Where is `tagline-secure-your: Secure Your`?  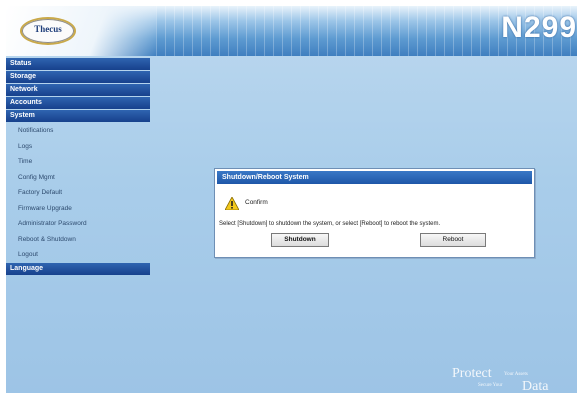
tagline-secure-your: Secure Your is located at coordinates (490, 385).